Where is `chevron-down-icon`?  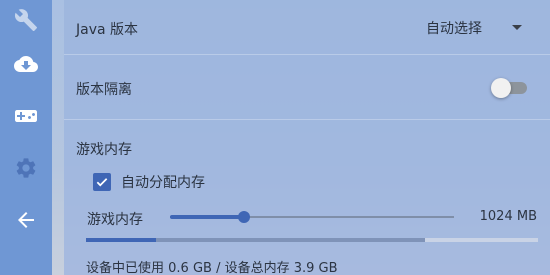 chevron-down-icon is located at coordinates (517, 27).